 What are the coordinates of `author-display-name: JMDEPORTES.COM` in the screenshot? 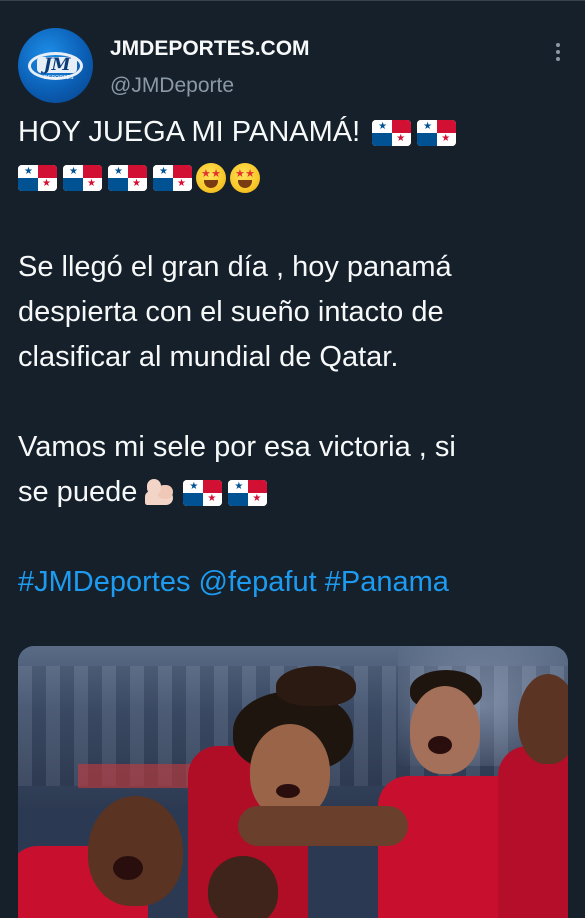 It's located at (210, 49).